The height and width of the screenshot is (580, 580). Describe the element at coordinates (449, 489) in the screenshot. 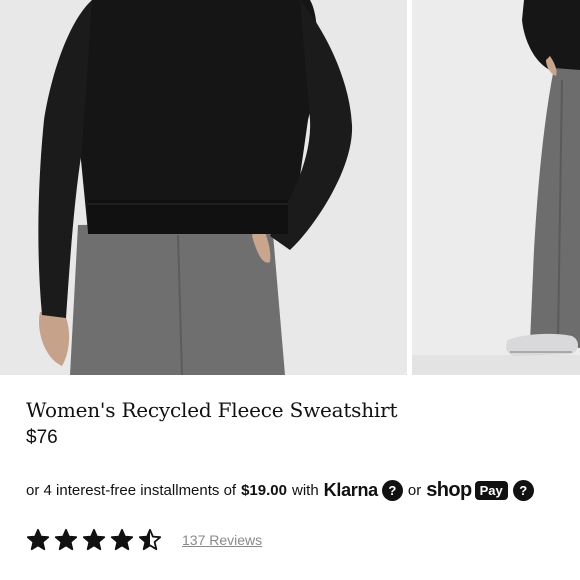

I see `shop-pay-logo: shop` at that location.